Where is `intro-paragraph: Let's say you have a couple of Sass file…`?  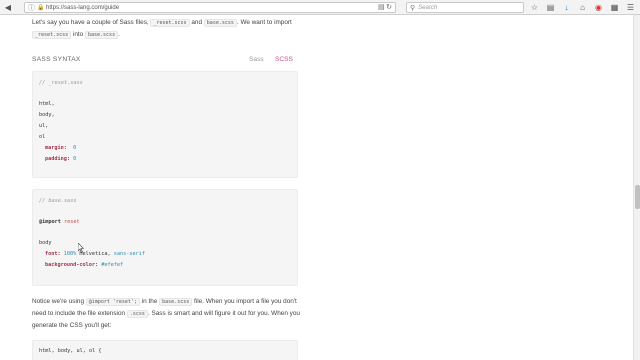 intro-paragraph: Let's say you have a couple of Sass file… is located at coordinates (169, 29).